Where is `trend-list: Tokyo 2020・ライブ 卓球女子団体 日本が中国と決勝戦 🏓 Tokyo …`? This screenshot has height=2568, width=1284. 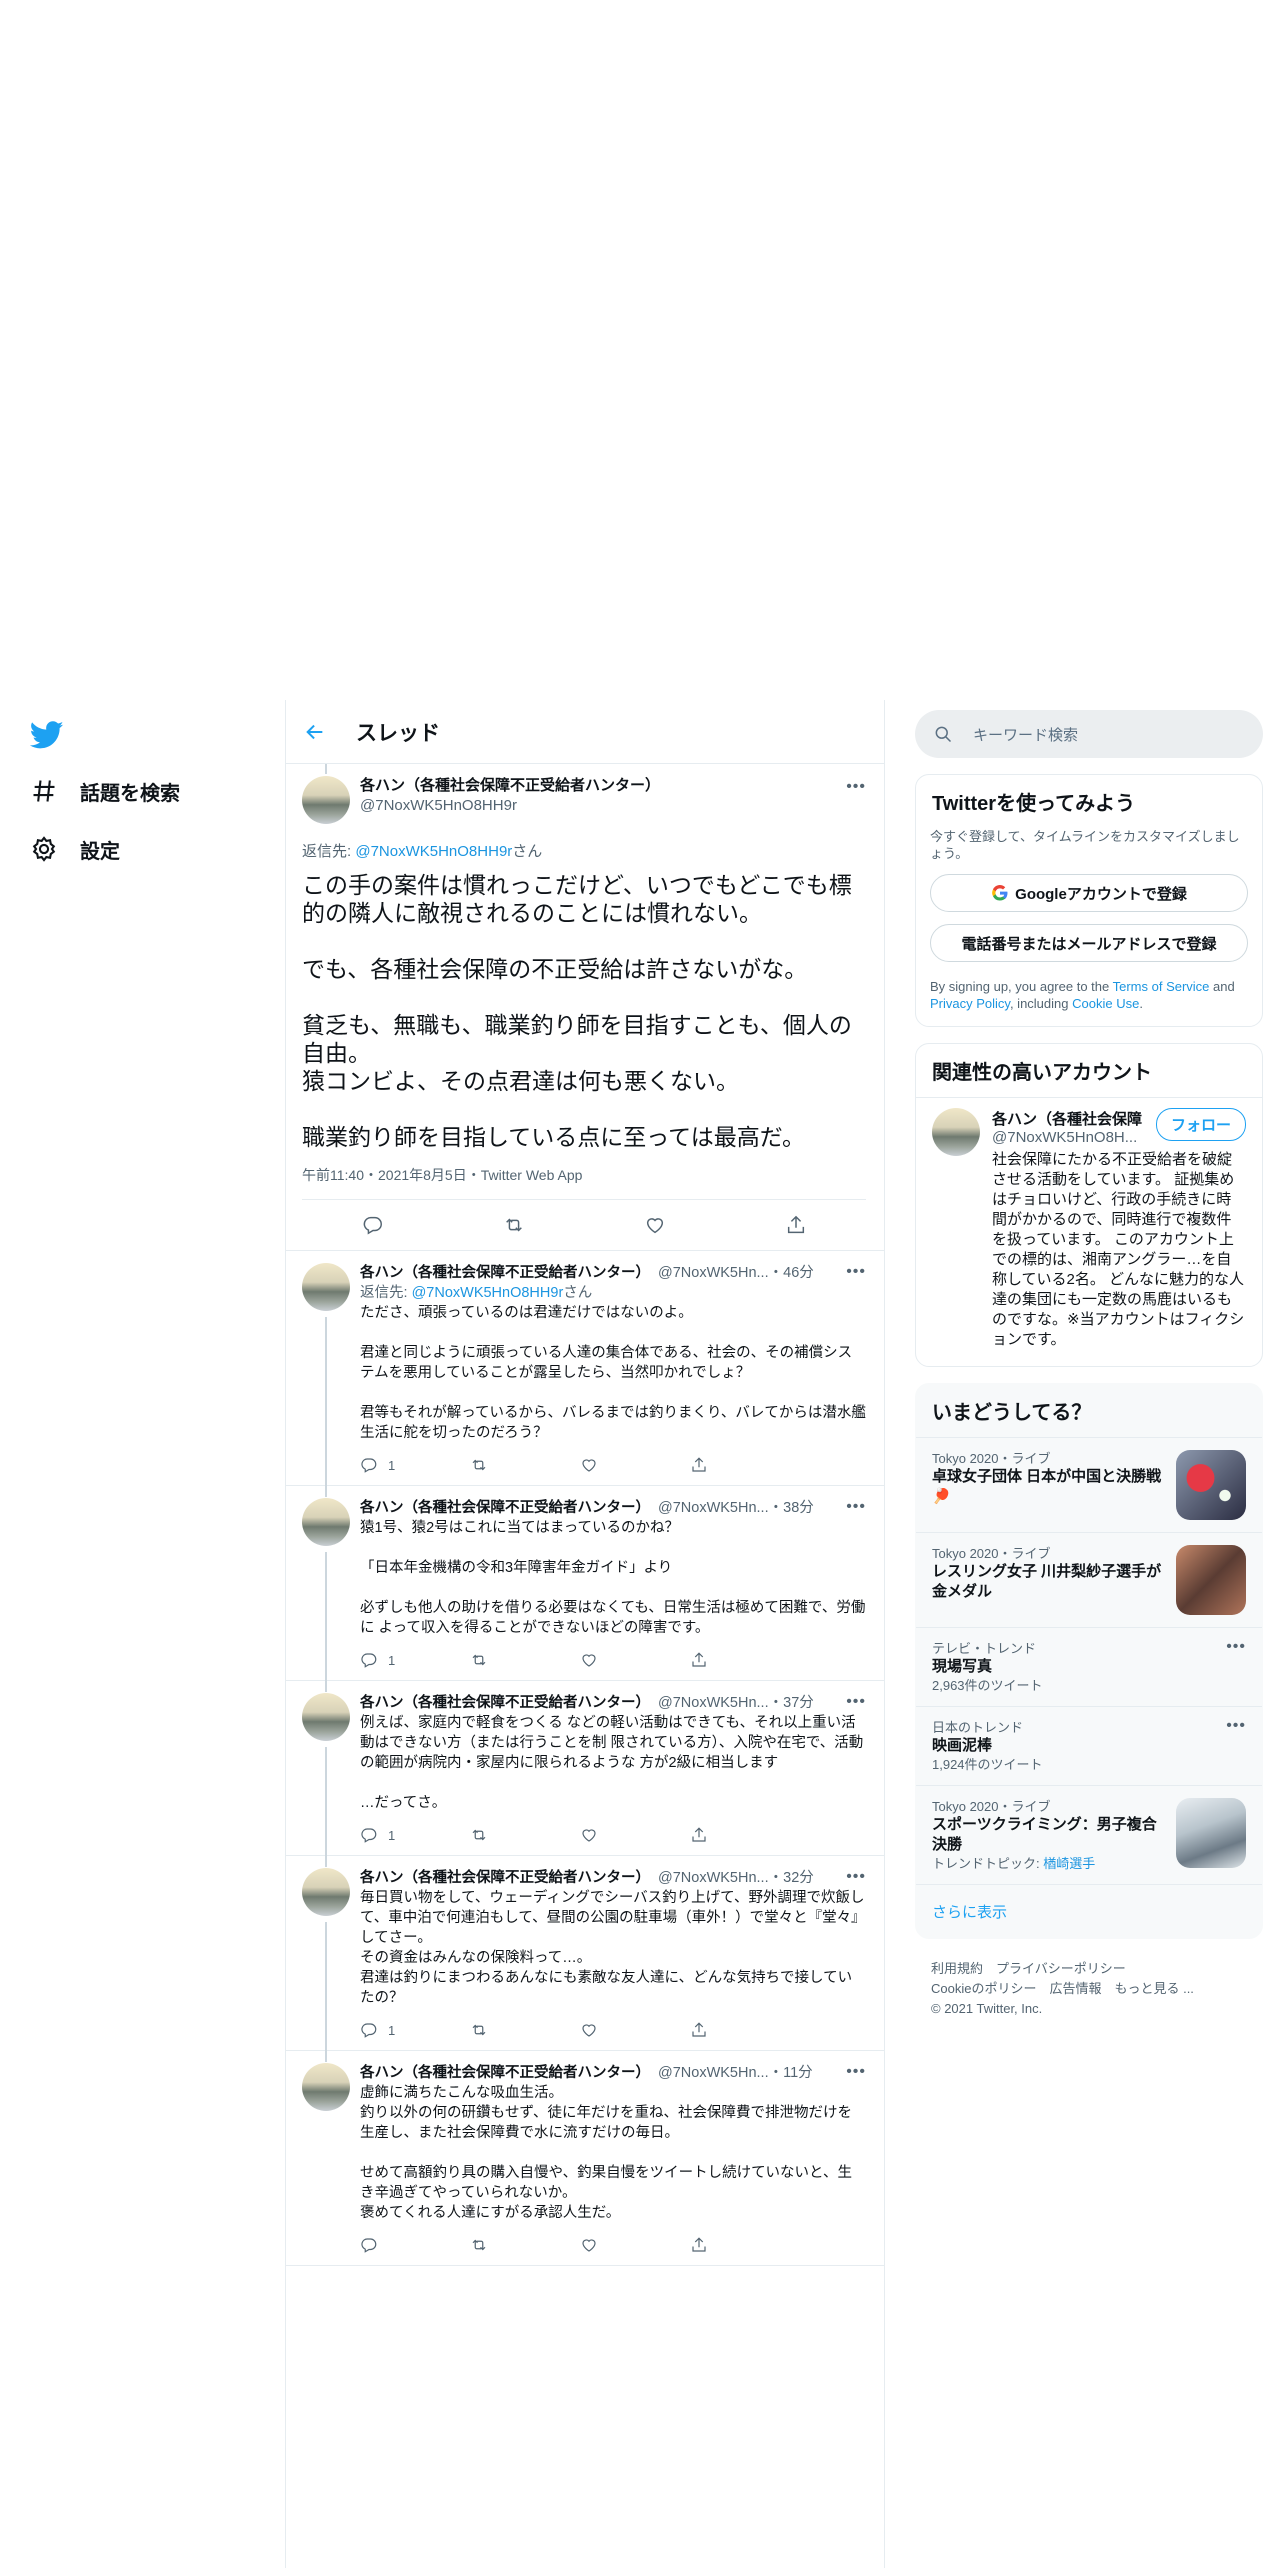
trend-list: Tokyo 2020・ライブ 卓球女子団体 日本が中国と決勝戦 🏓 Tokyo … is located at coordinates (1089, 1660).